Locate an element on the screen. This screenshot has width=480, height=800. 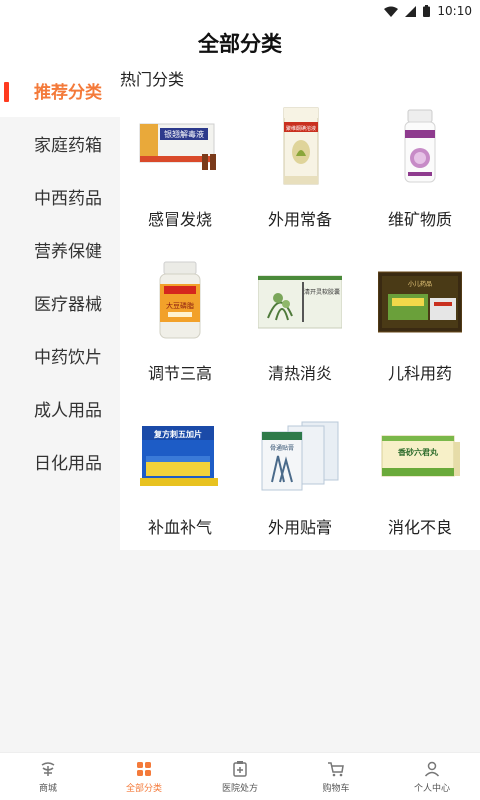
category-pediatrics: 小儿药品 儿科用药 is located at coordinates (420, 329).